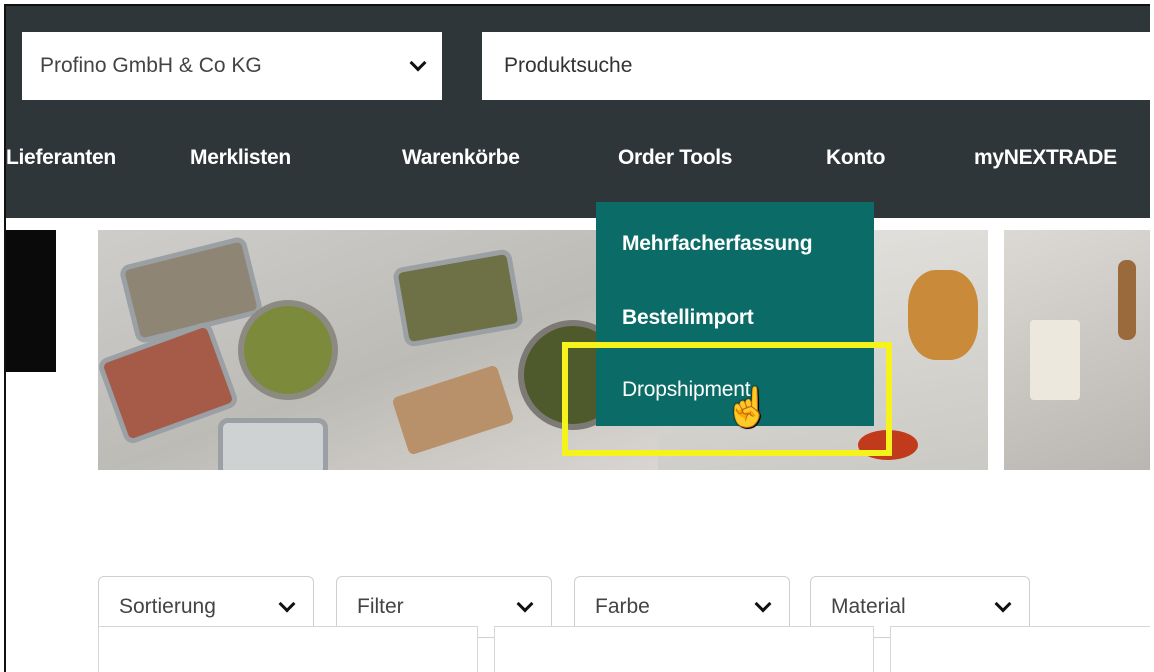 This screenshot has height=672, width=1154. I want to click on hand-cursor-icon: ☝, so click(748, 408).